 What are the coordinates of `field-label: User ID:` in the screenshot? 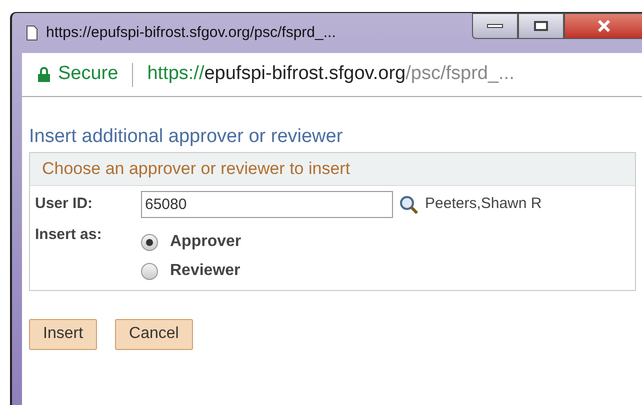 It's located at (64, 204).